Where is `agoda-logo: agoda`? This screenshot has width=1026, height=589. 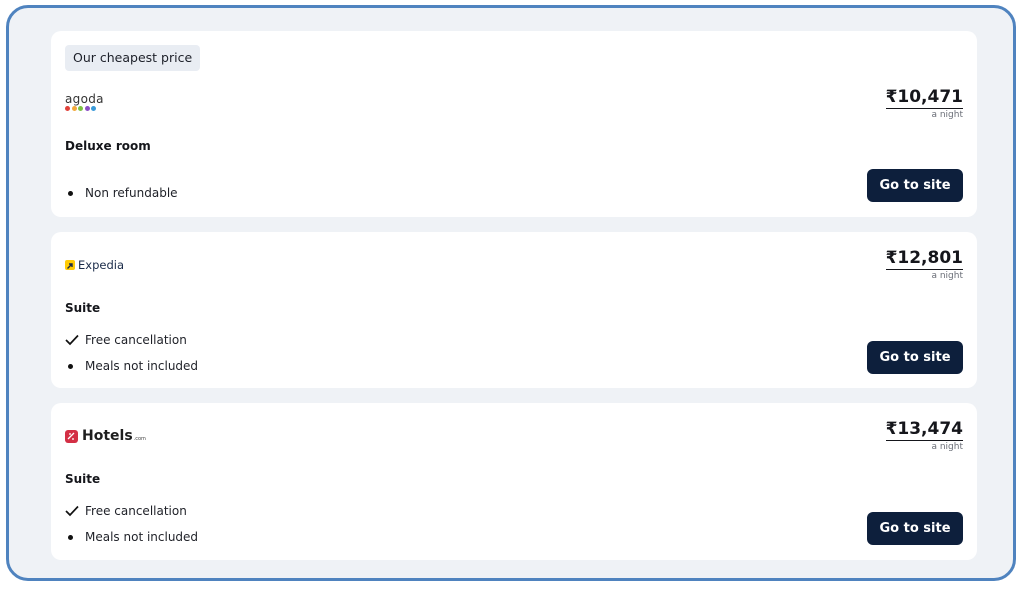 agoda-logo: agoda is located at coordinates (84, 102).